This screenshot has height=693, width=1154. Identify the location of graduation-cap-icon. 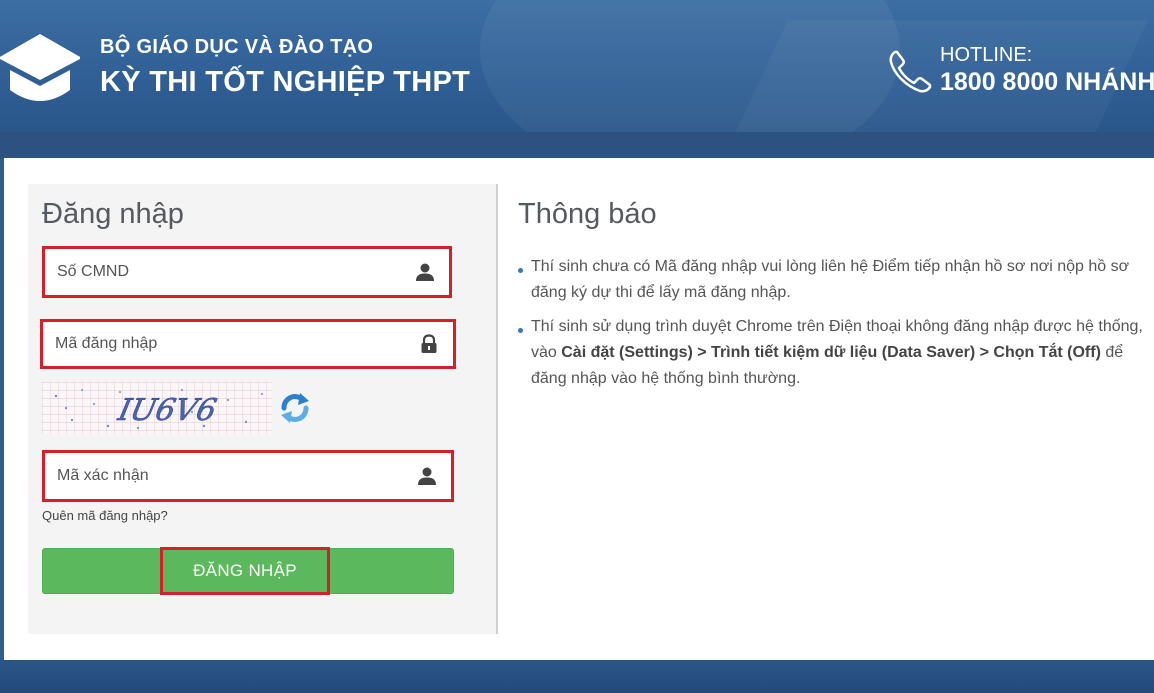
(40, 67).